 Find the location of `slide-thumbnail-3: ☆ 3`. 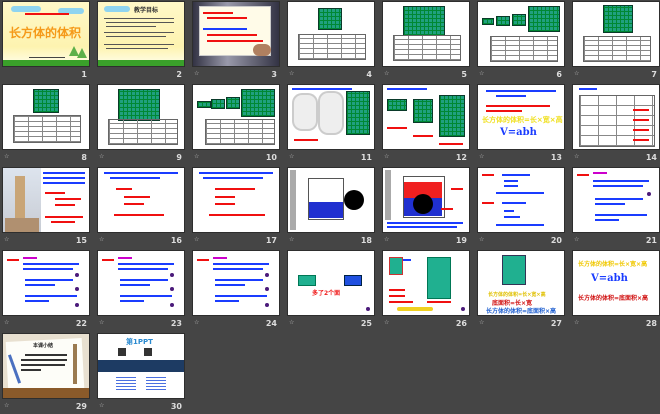

slide-thumbnail-3: ☆ 3 is located at coordinates (236, 42).